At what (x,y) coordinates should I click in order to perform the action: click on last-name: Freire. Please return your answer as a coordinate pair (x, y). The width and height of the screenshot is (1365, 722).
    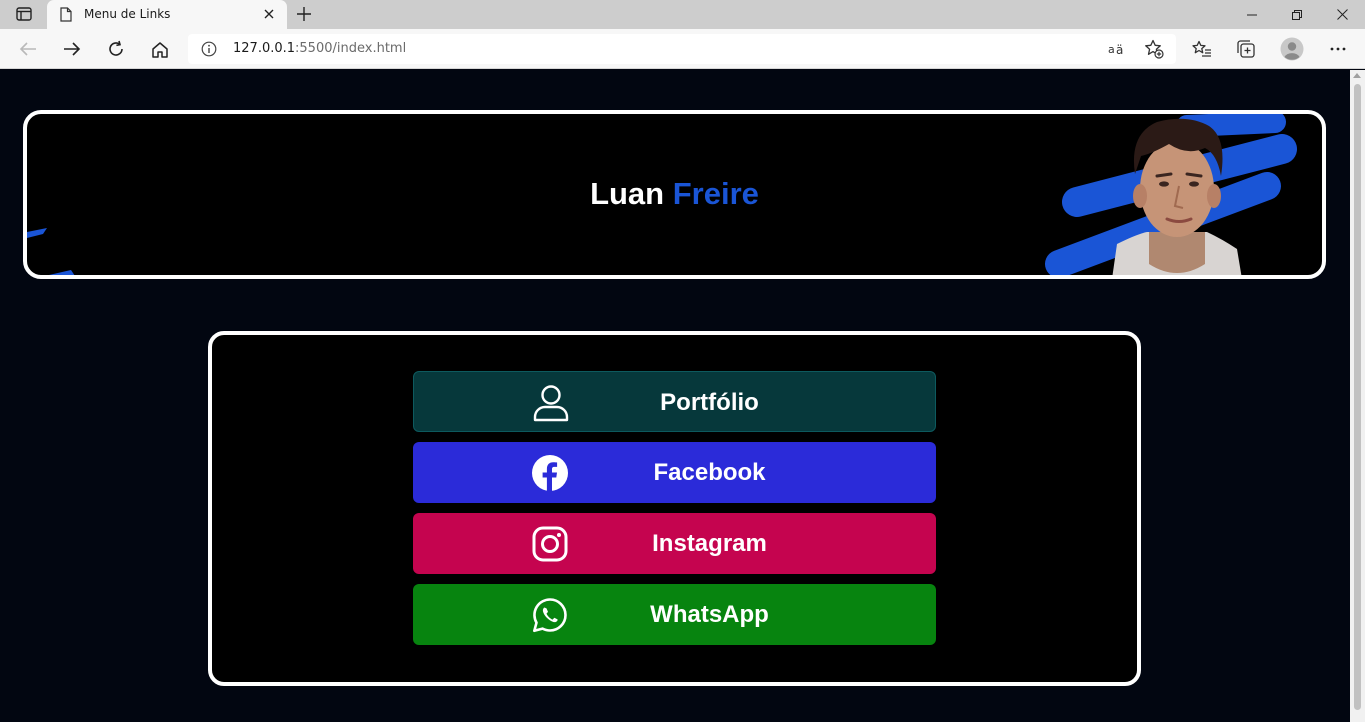
    Looking at the image, I should click on (715, 193).